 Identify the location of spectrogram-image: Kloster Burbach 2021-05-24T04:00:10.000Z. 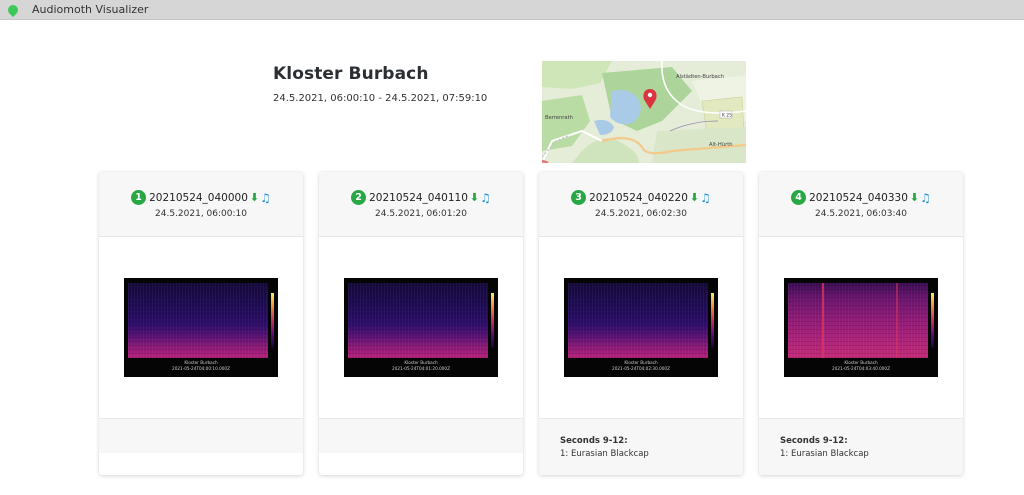
(201, 327).